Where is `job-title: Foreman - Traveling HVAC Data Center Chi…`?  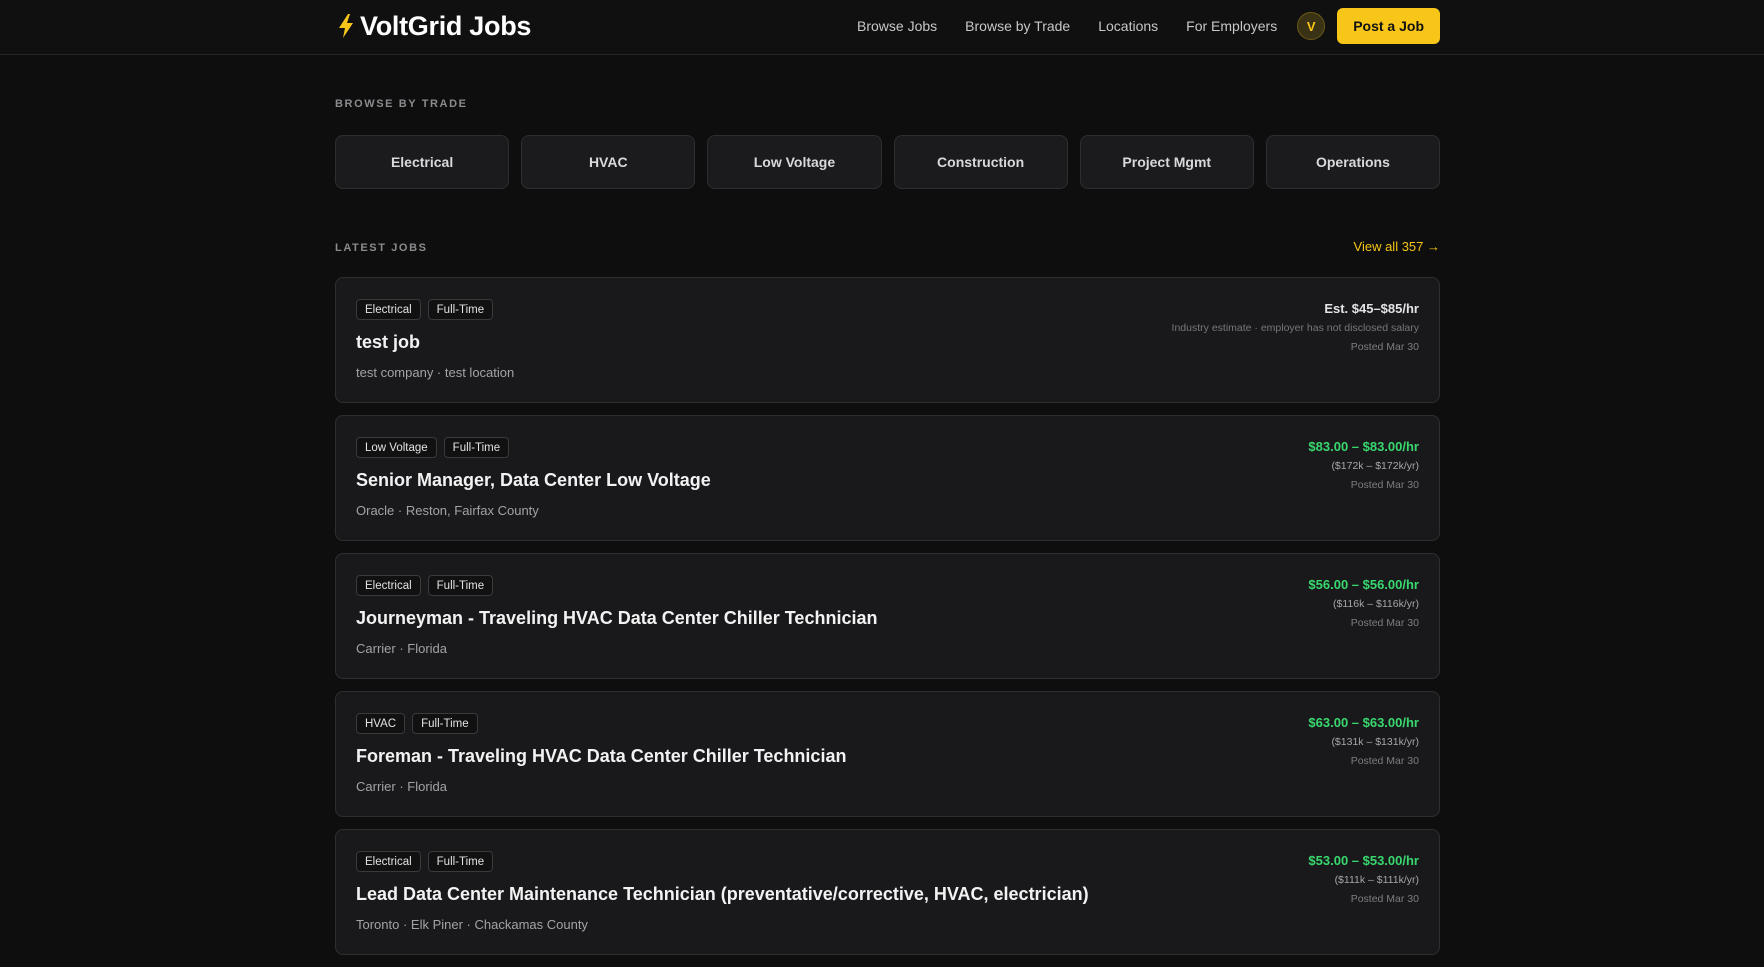
job-title: Foreman - Traveling HVAC Data Center Chi… is located at coordinates (601, 756).